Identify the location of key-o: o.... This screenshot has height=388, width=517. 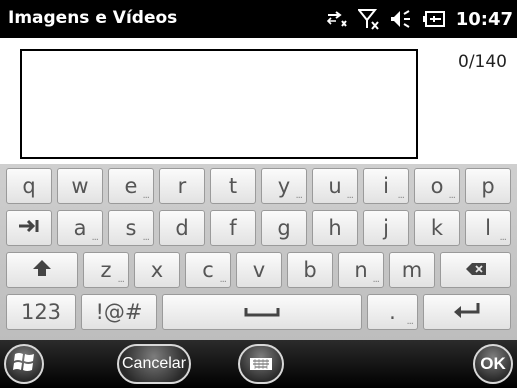
(437, 186).